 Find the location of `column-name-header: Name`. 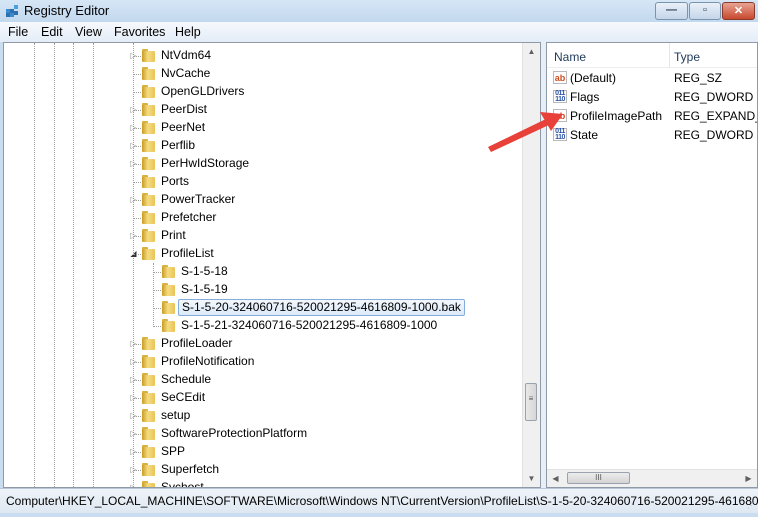

column-name-header: Name is located at coordinates (570, 57).